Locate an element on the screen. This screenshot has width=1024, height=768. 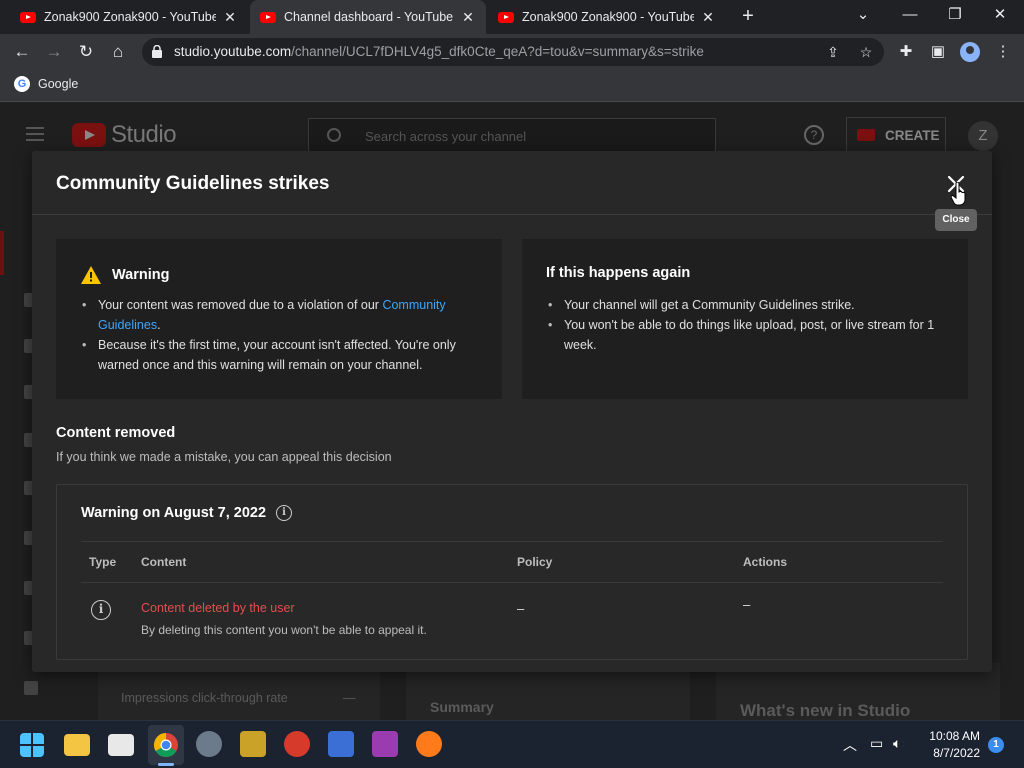
new-tab-icon: + is located at coordinates (748, 16).